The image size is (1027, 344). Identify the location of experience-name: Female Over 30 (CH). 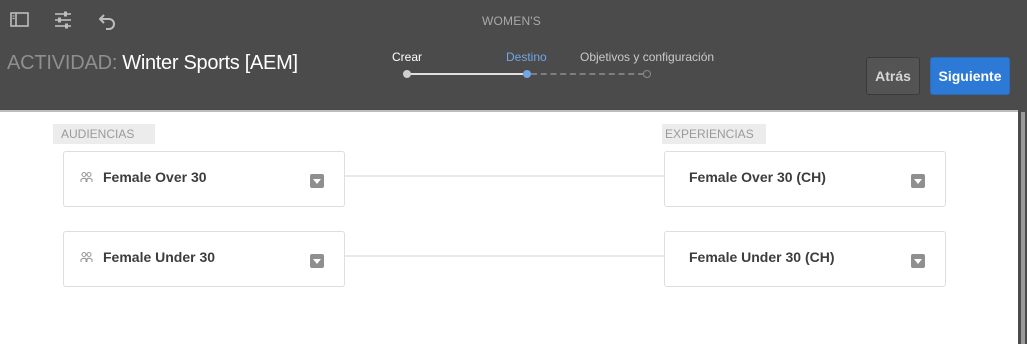
(757, 177).